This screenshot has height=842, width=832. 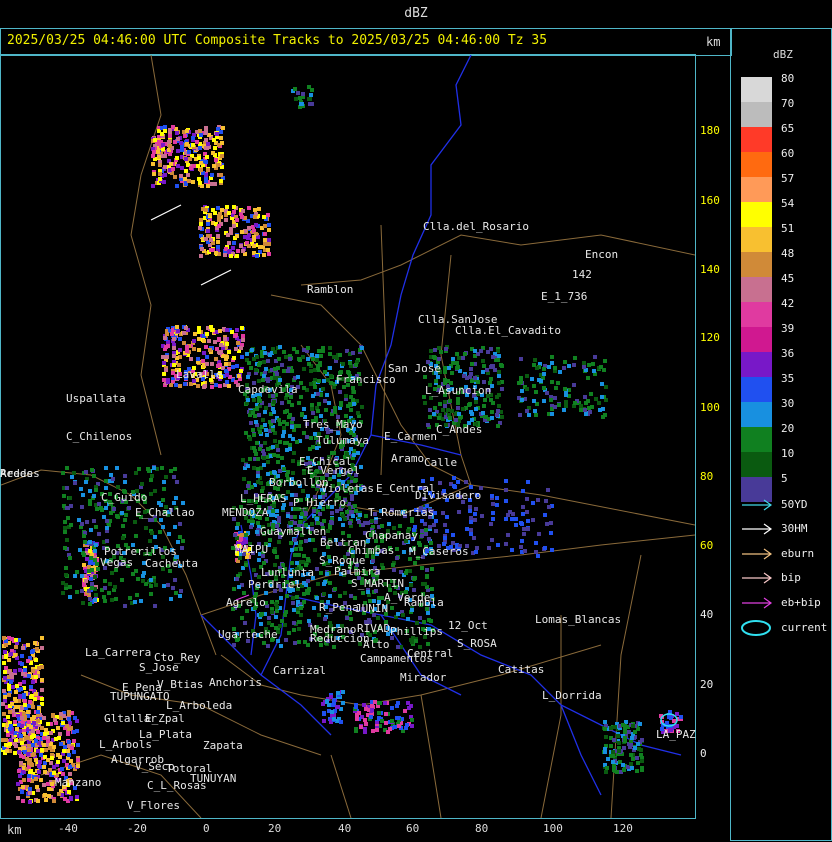 I want to click on place-label: Encon, so click(x=602, y=254).